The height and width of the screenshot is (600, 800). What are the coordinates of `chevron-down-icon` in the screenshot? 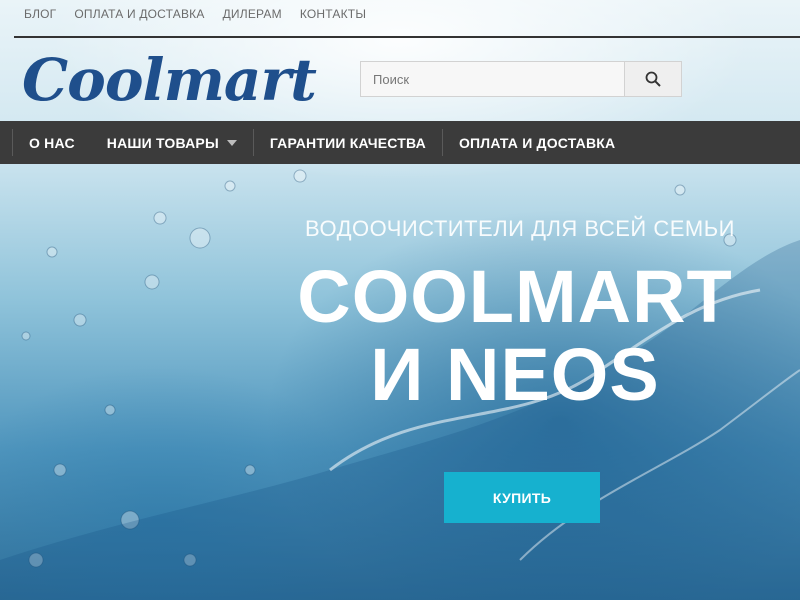 It's located at (231, 142).